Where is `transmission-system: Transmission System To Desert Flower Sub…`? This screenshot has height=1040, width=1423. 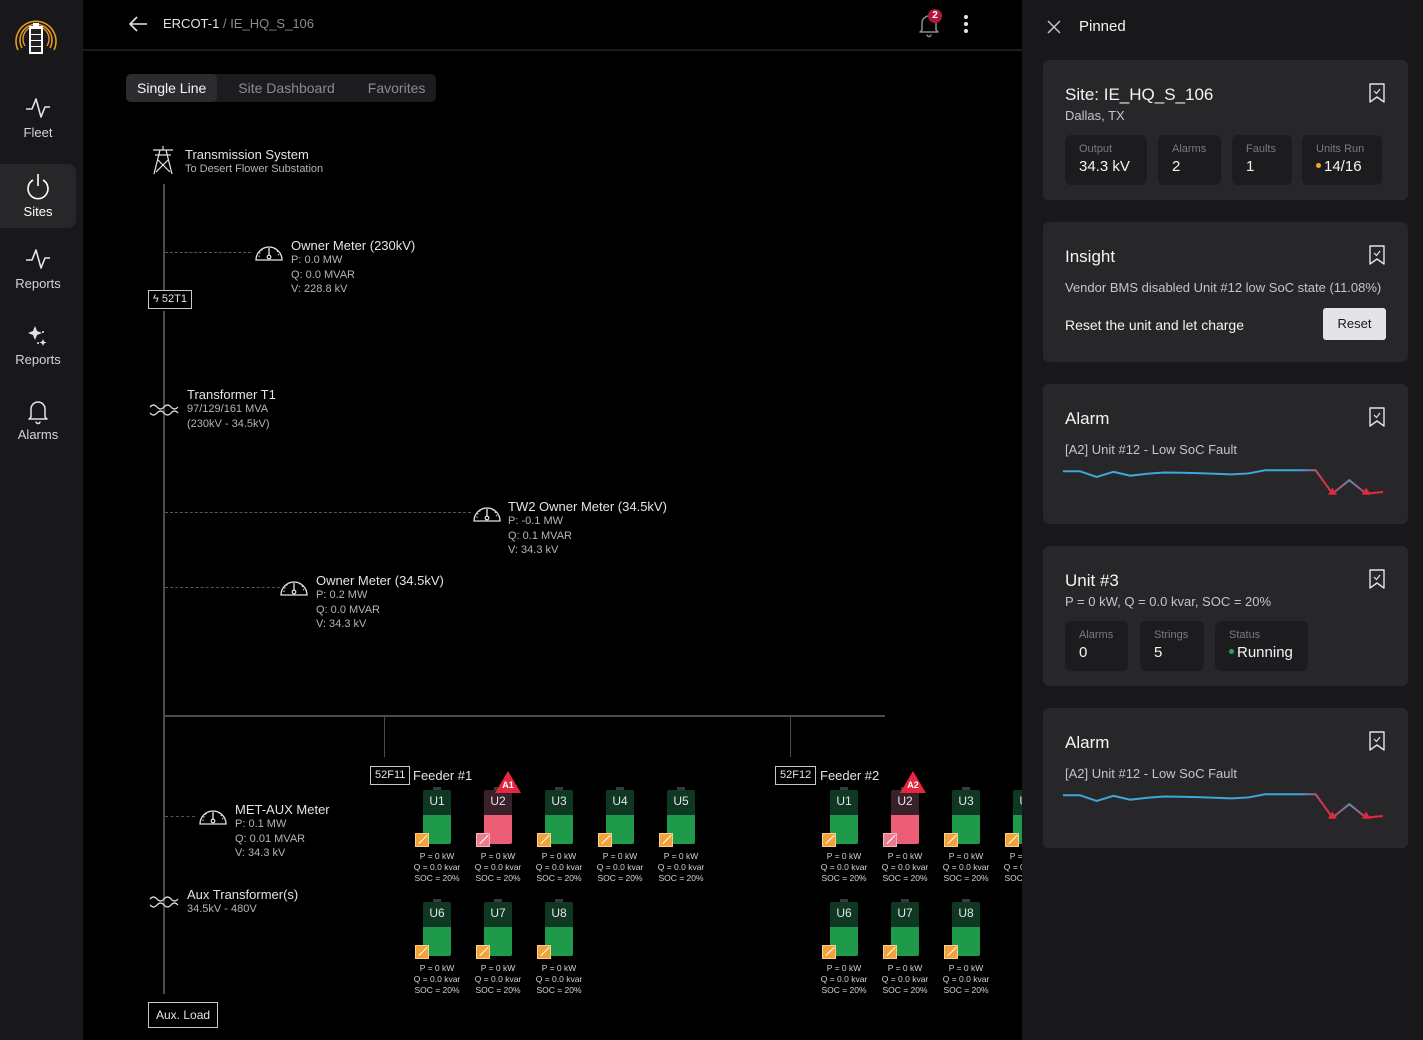
transmission-system: Transmission System To Desert Flower Sub… is located at coordinates (254, 162).